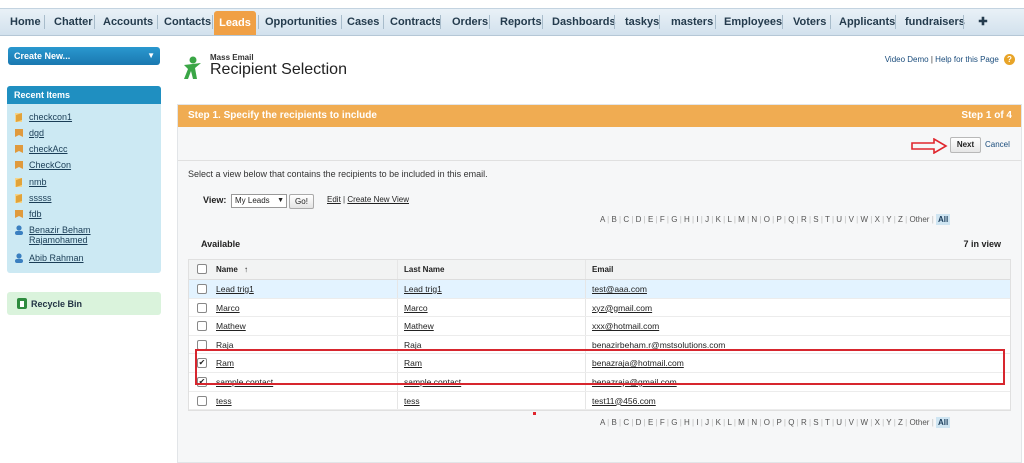  I want to click on row-email-link: xyz@gmail.com, so click(622, 308).